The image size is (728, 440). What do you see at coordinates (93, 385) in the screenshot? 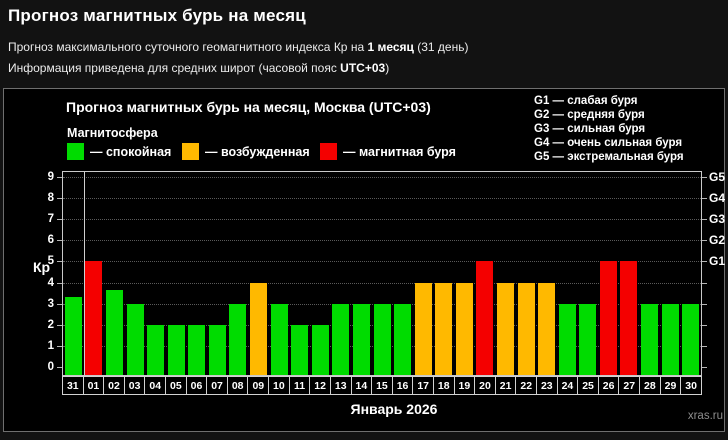
I see `date-cell-01: 01` at bounding box center [93, 385].